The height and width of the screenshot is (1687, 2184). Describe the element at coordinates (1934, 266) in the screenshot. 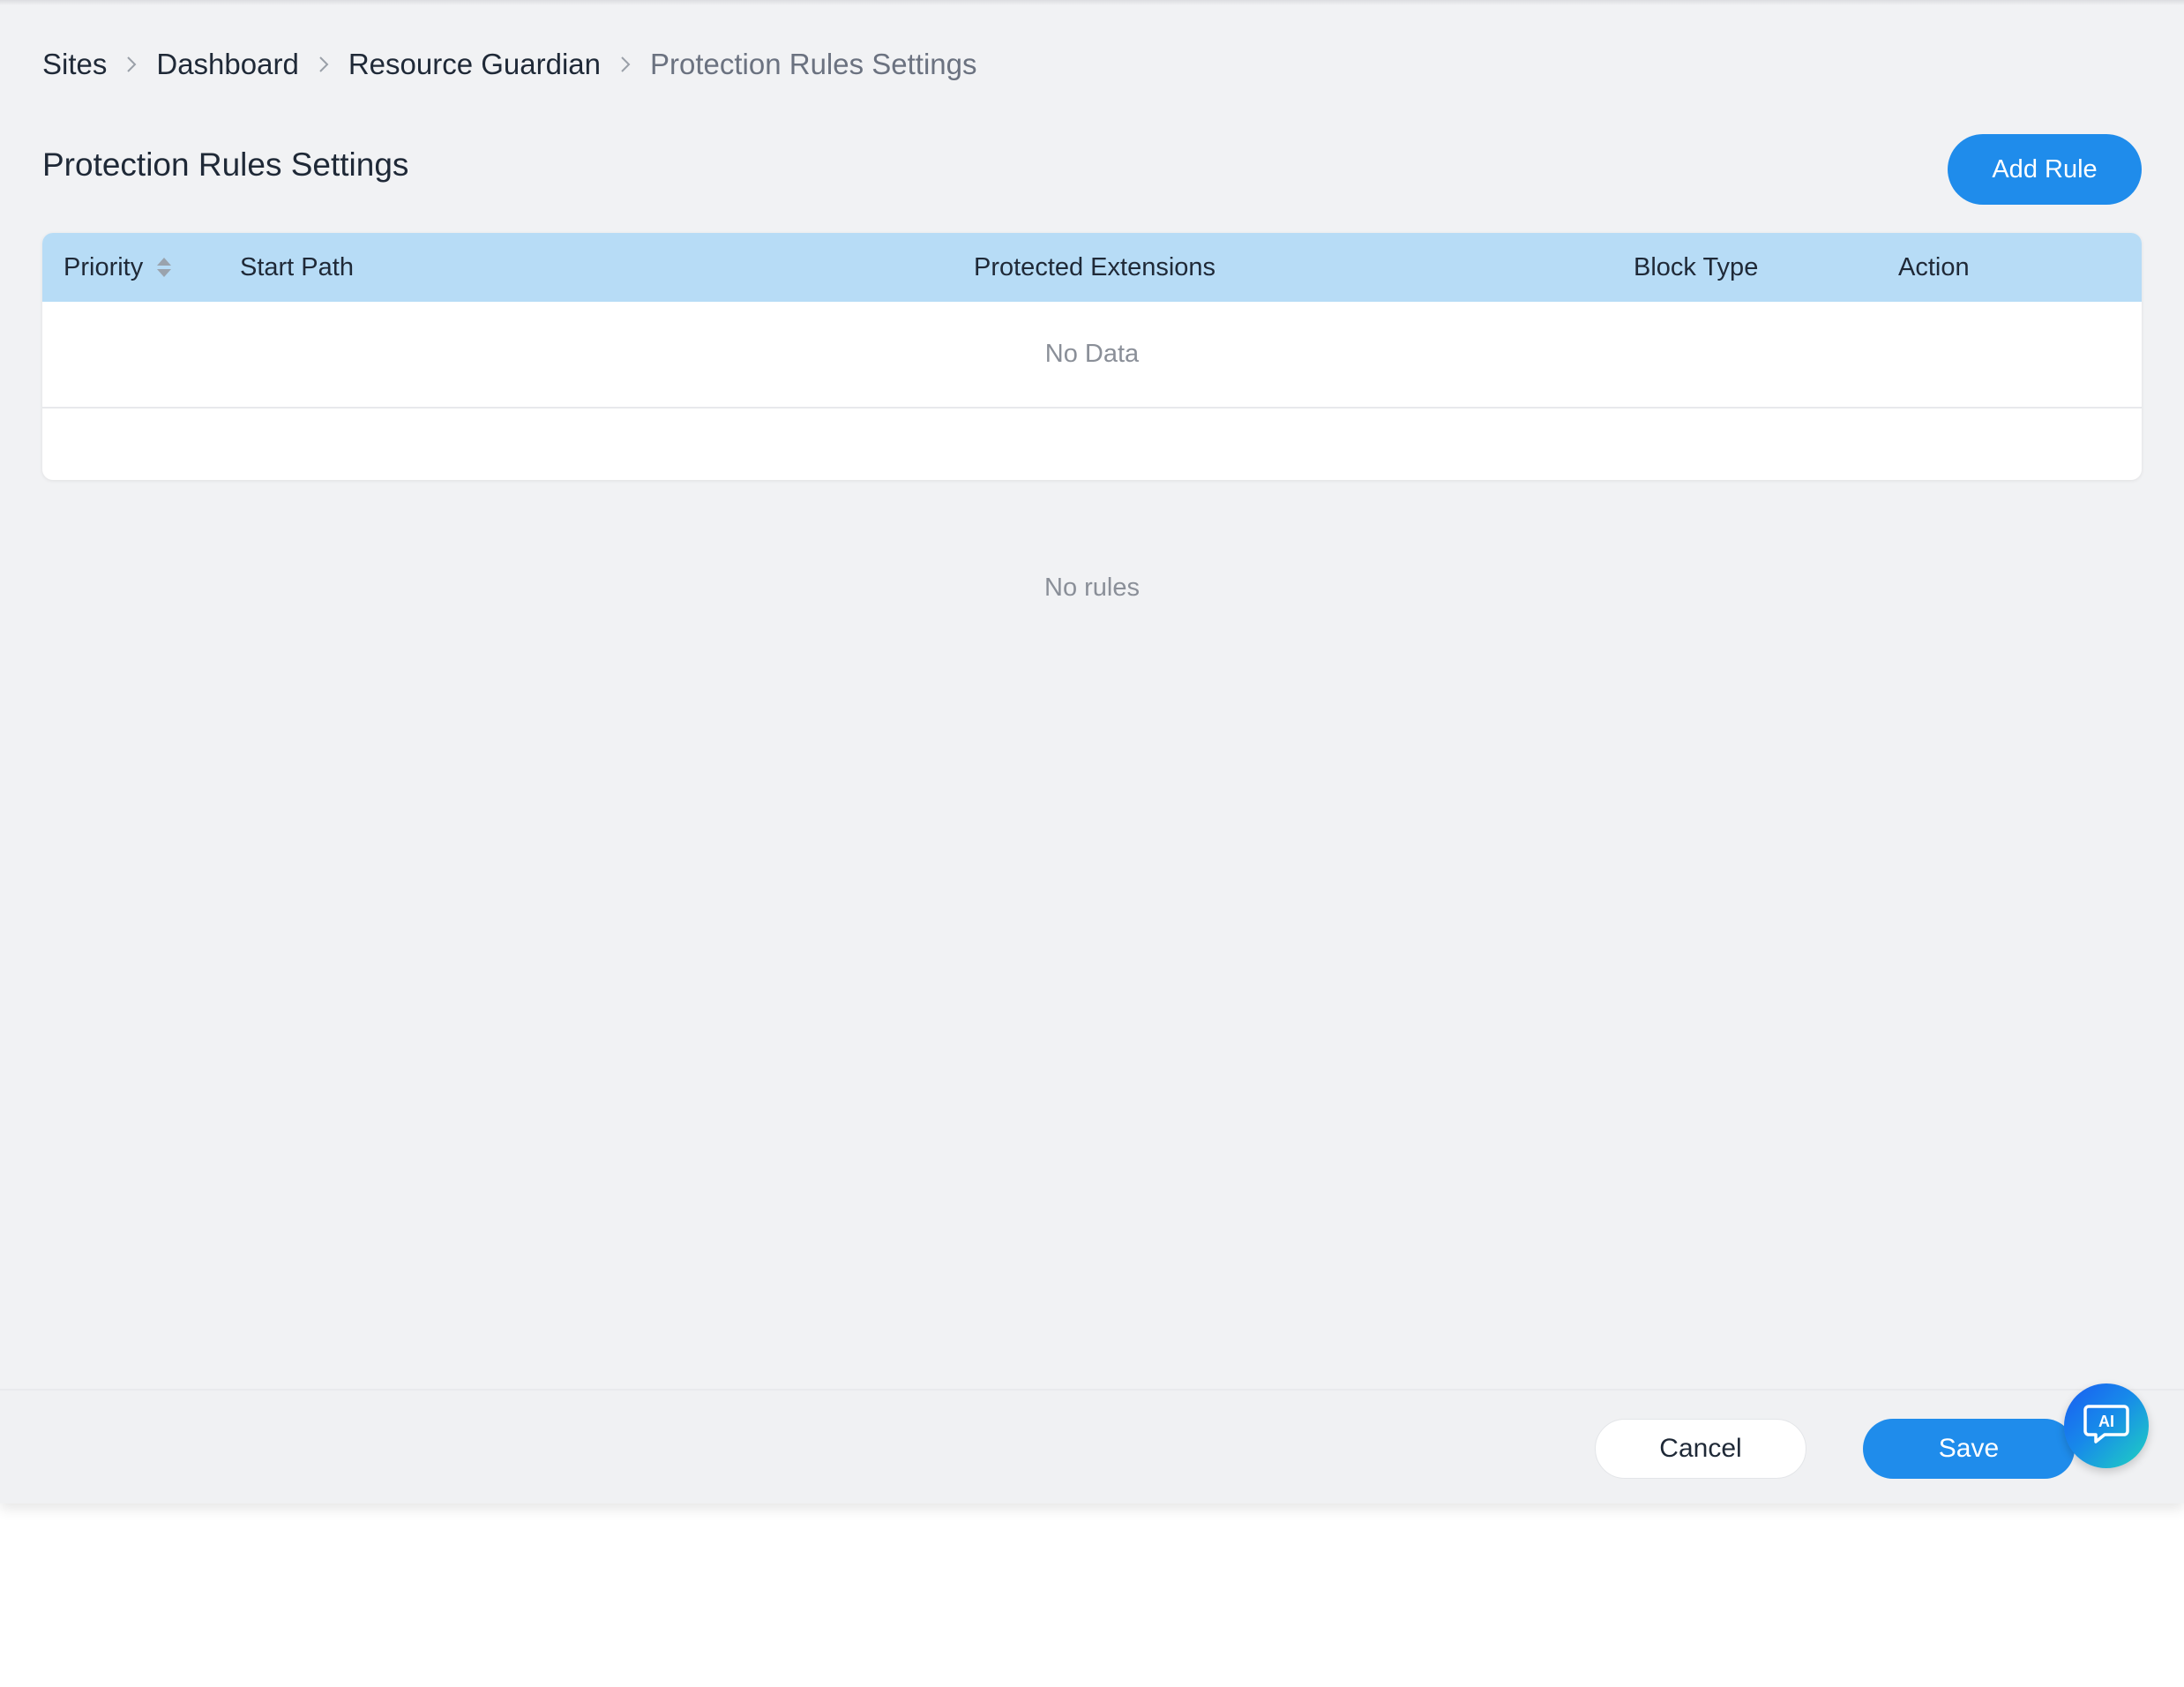

I see `column-header-action: Action` at that location.